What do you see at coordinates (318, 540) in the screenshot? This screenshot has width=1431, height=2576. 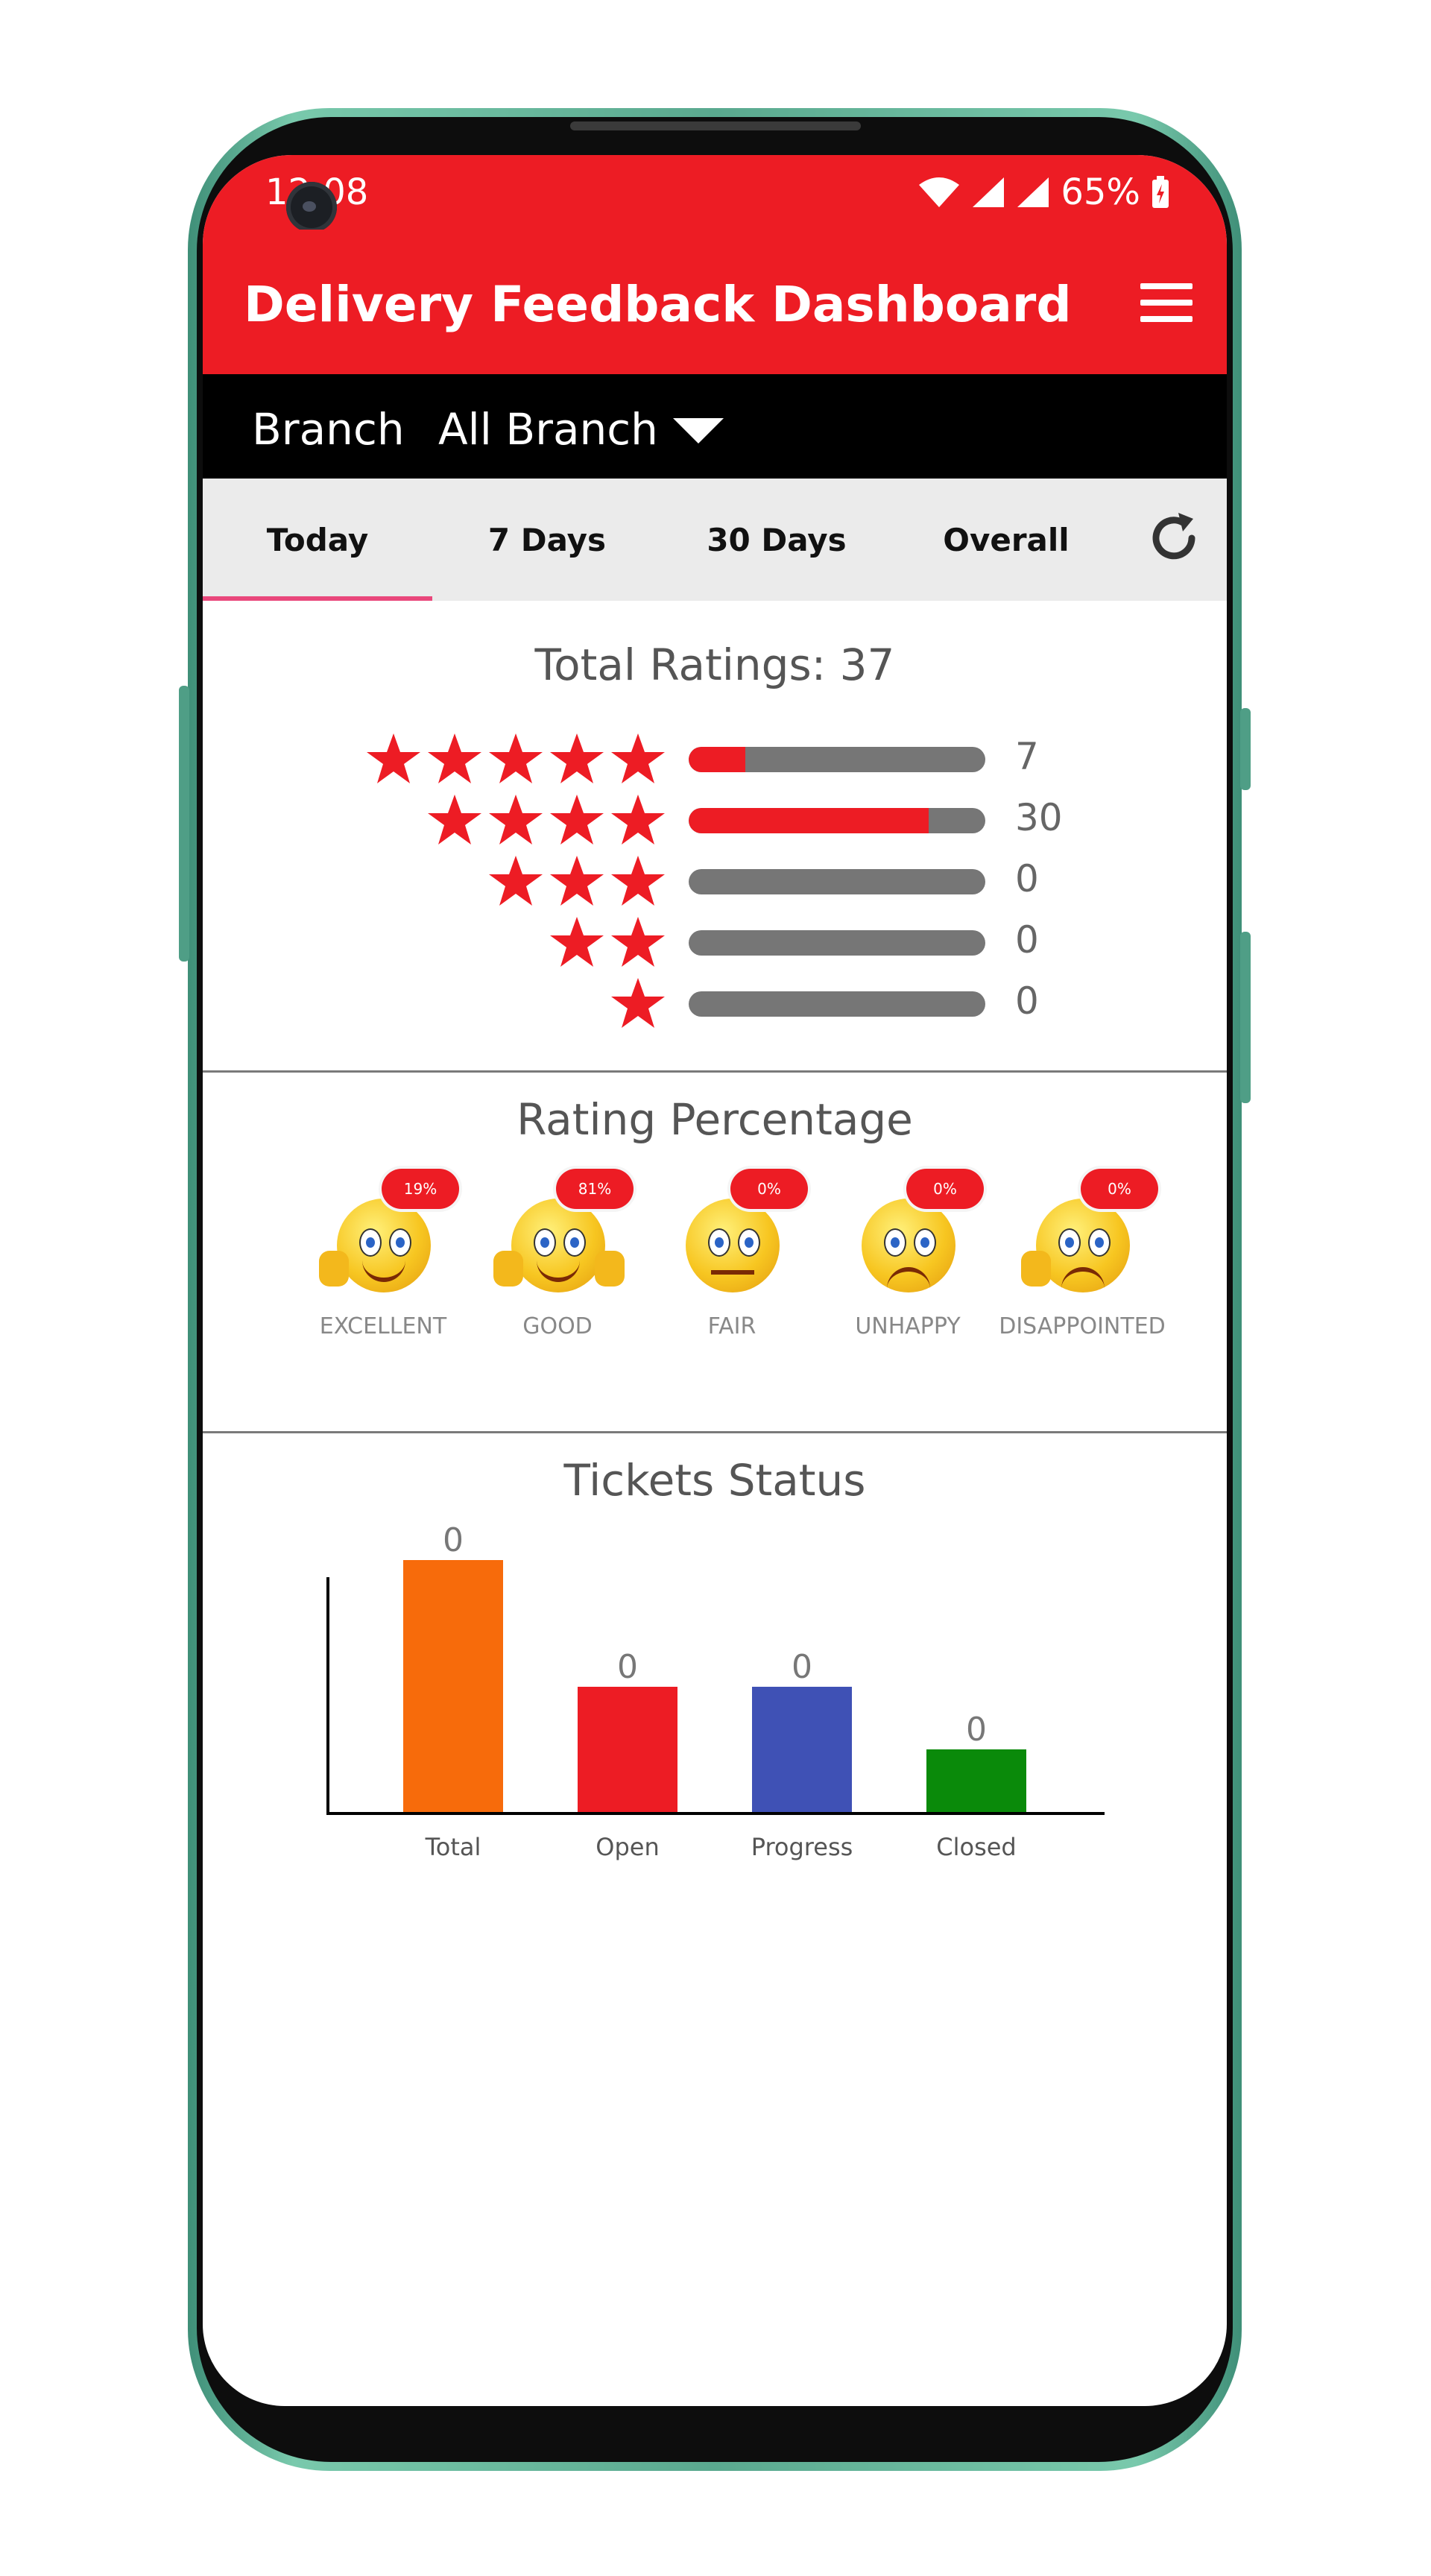 I see `tab-today: Today` at bounding box center [318, 540].